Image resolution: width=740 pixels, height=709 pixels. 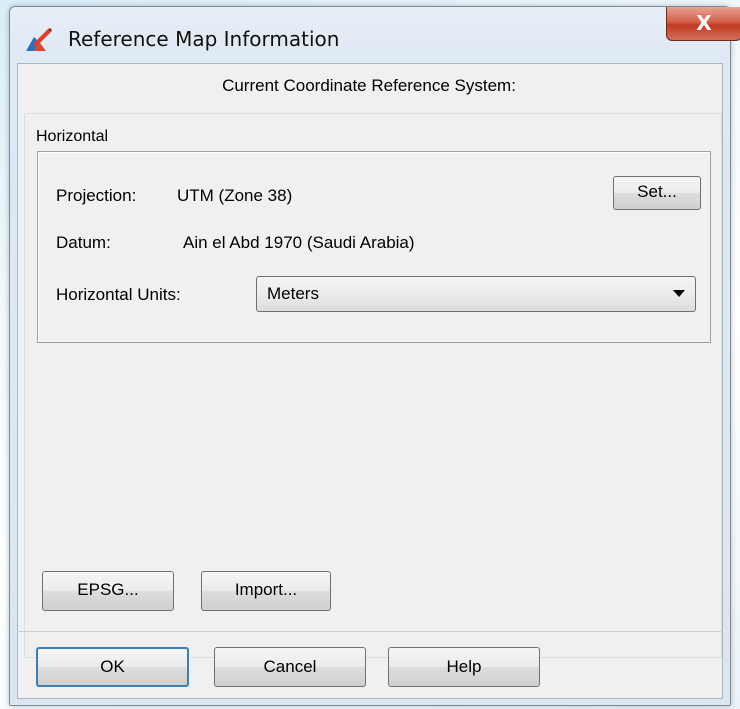 What do you see at coordinates (39, 39) in the screenshot?
I see `map-pencil-icon` at bounding box center [39, 39].